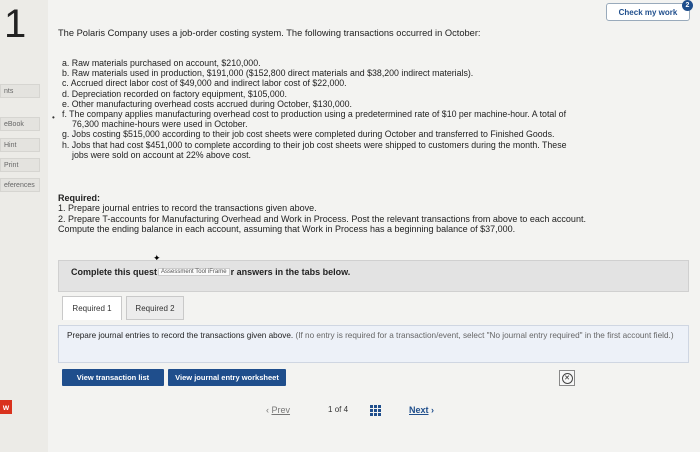 The width and height of the screenshot is (700, 452). I want to click on check-my-work-button: Check my work, so click(648, 12).